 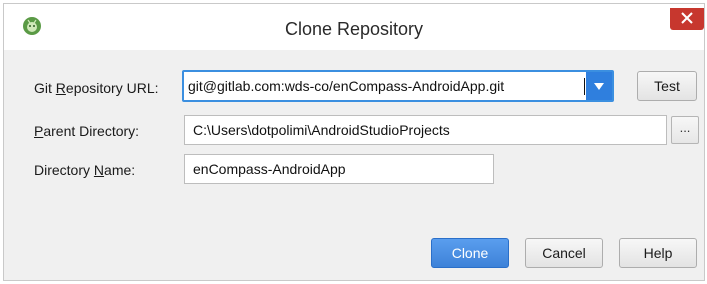 What do you see at coordinates (658, 253) in the screenshot?
I see `help-button: Help` at bounding box center [658, 253].